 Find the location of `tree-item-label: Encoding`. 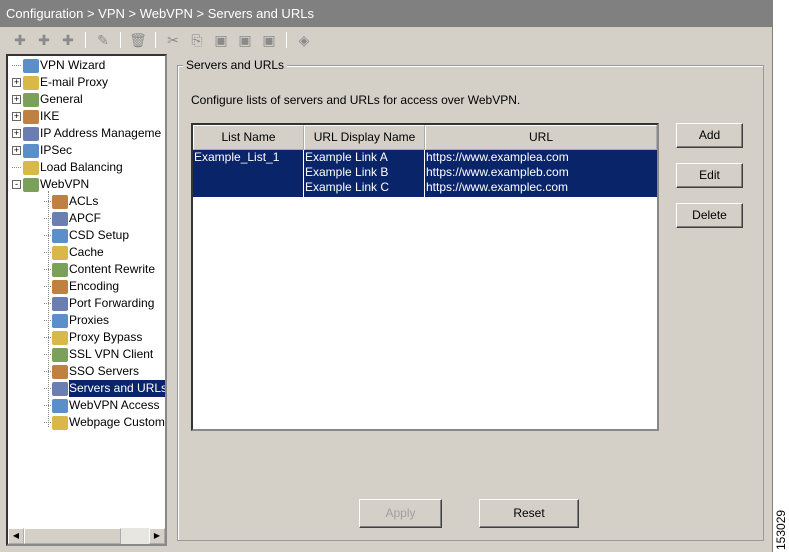

tree-item-label: Encoding is located at coordinates (94, 286).